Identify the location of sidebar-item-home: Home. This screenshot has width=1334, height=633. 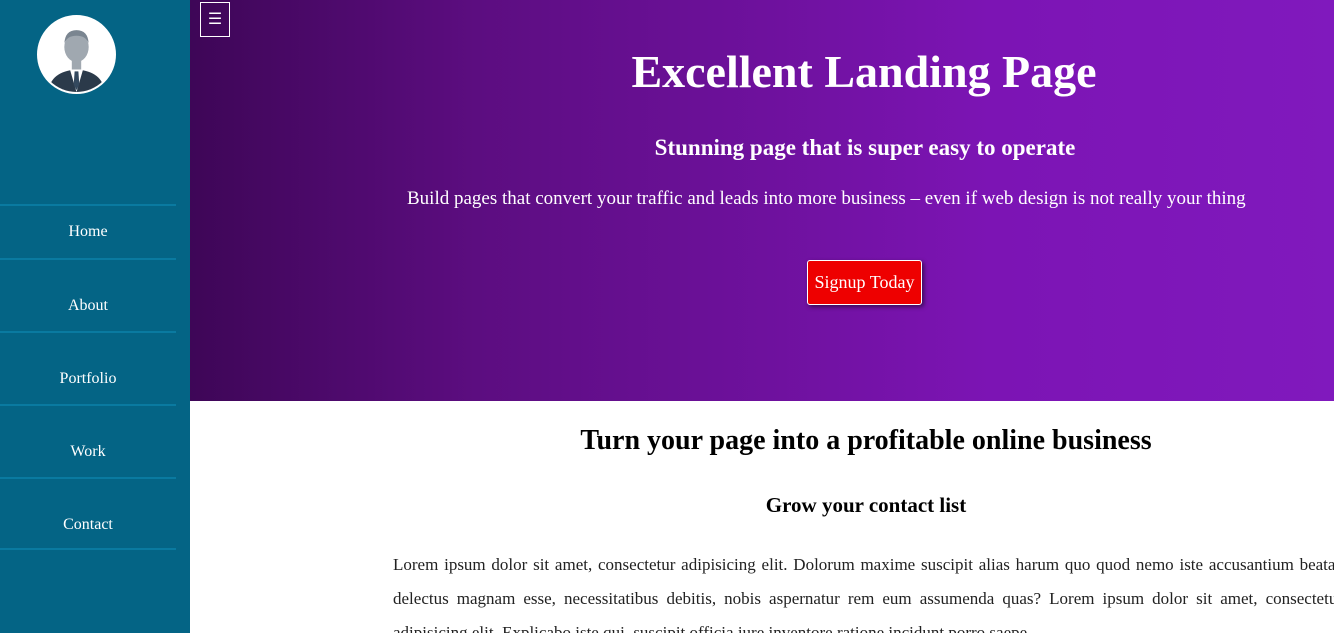
(88, 231).